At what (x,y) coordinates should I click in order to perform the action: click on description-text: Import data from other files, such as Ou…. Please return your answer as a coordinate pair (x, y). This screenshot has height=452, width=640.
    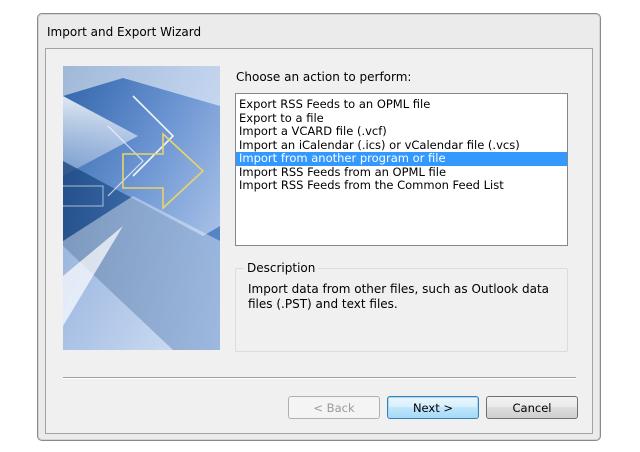
    Looking at the image, I should click on (399, 296).